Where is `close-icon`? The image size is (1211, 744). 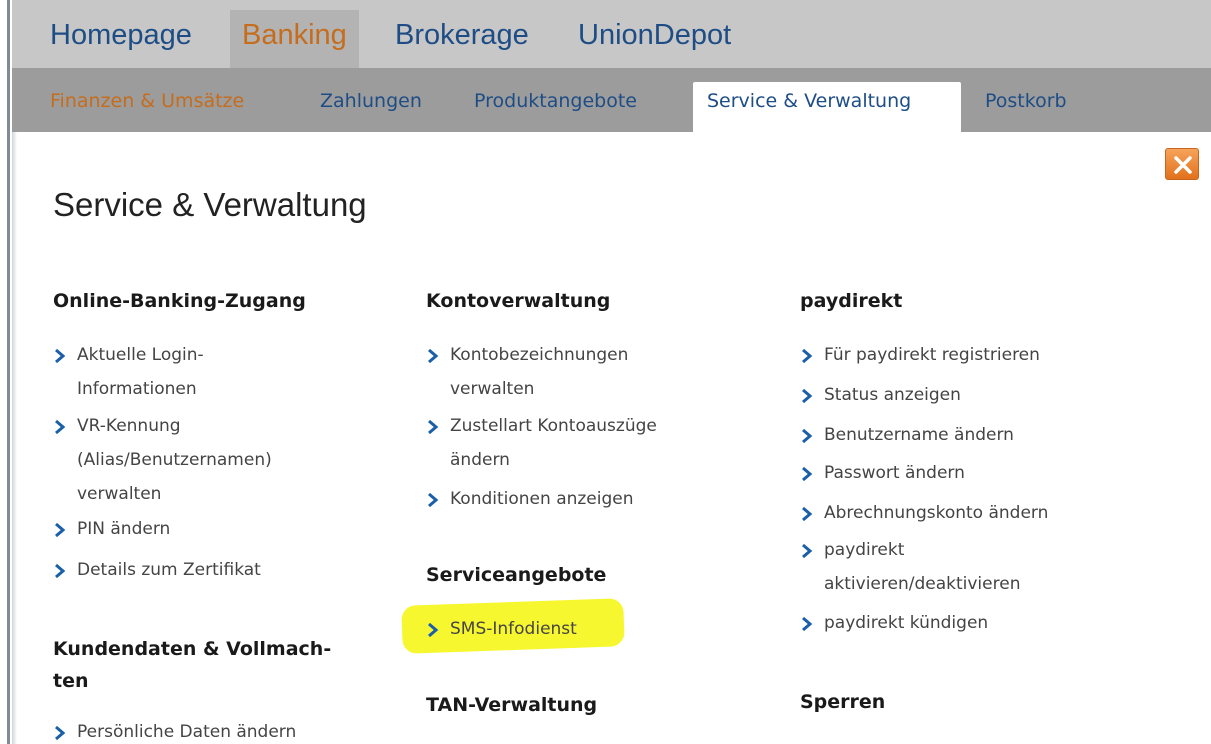
close-icon is located at coordinates (1183, 165).